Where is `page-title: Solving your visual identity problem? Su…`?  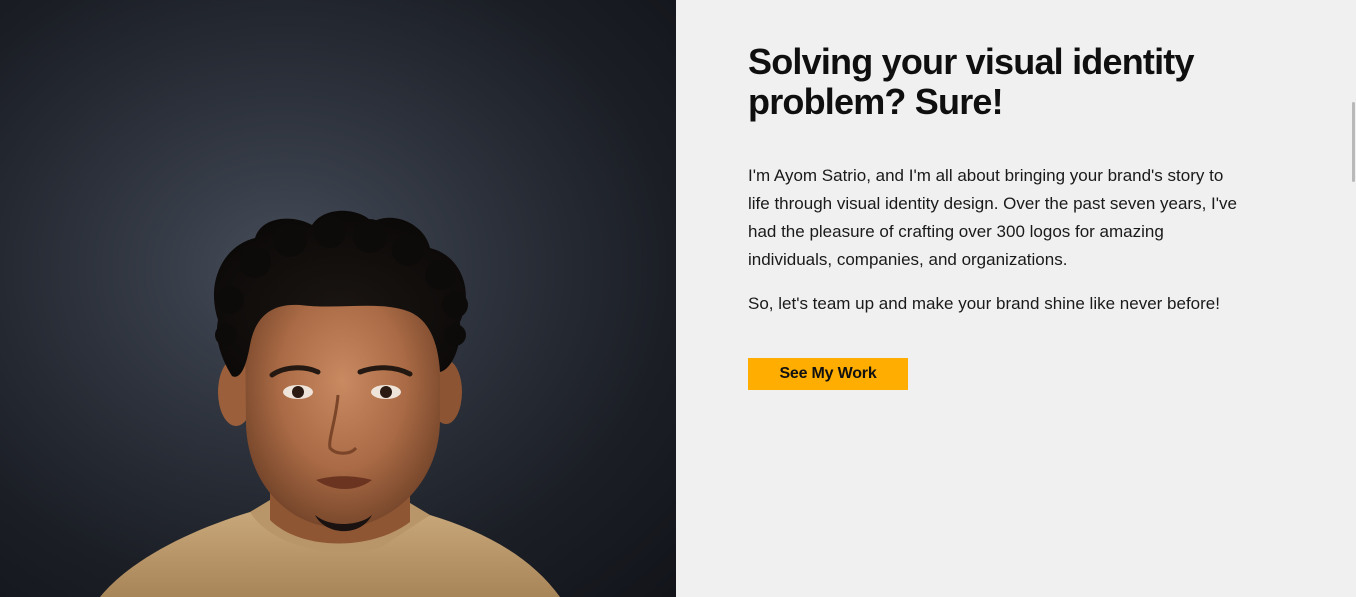
page-title: Solving your visual identity problem? Su… is located at coordinates (971, 81).